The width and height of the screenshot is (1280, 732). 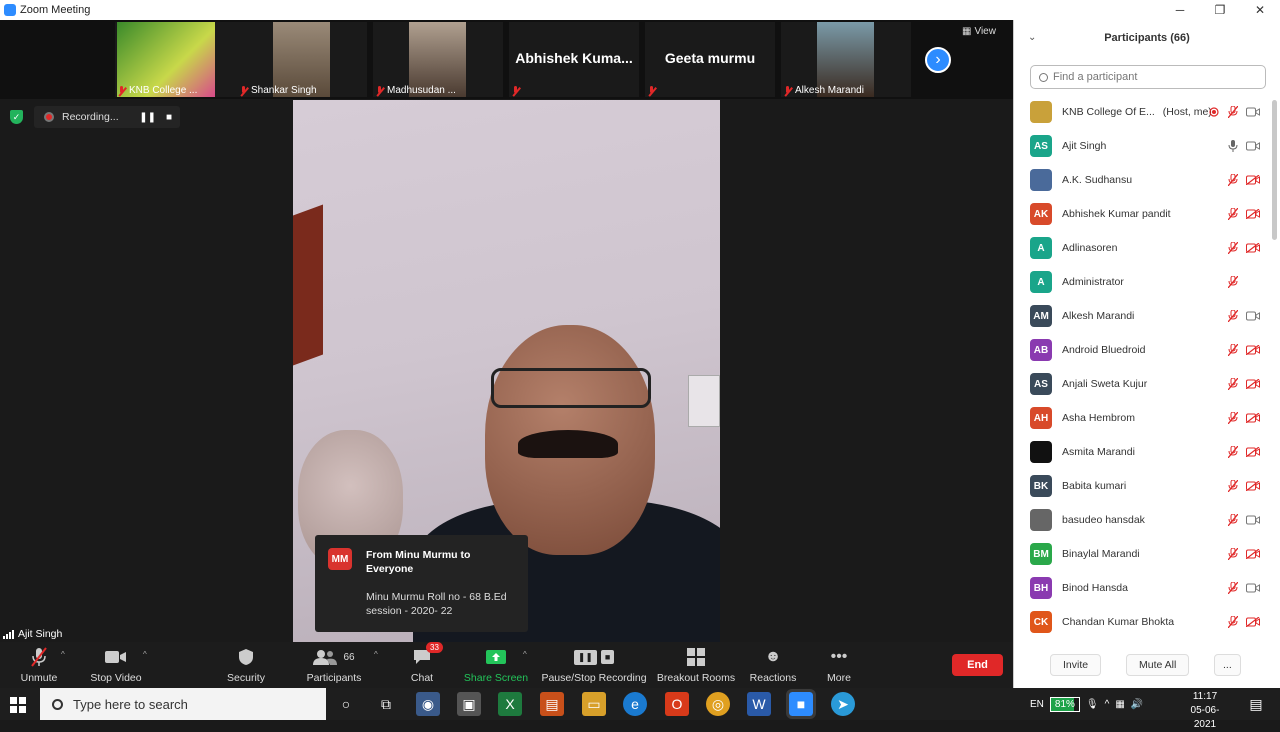 I want to click on pause-stop-recording-button: ❚❚ ■ Pause/Stop Recording, so click(x=594, y=666).